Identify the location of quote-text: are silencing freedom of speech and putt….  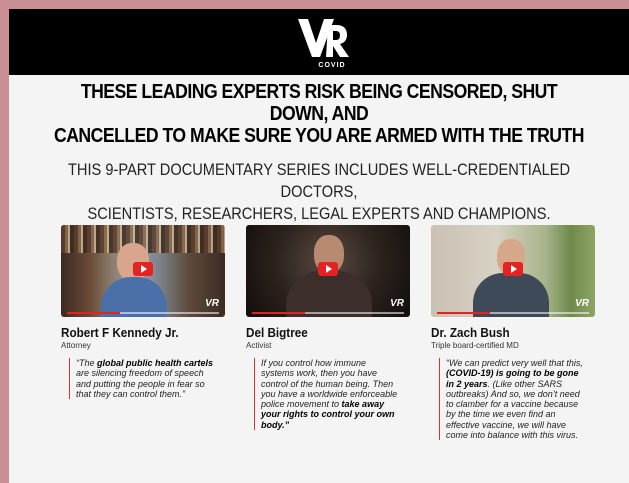
(140, 383).